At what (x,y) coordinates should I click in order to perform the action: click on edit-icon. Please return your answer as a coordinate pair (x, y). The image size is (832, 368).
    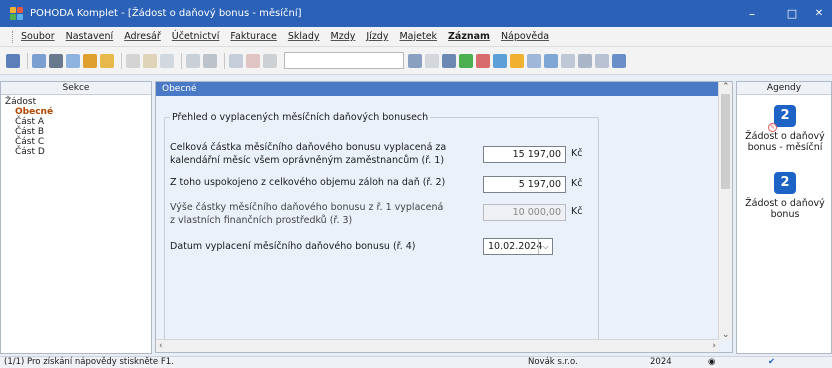
    Looking at the image, I should click on (150, 60).